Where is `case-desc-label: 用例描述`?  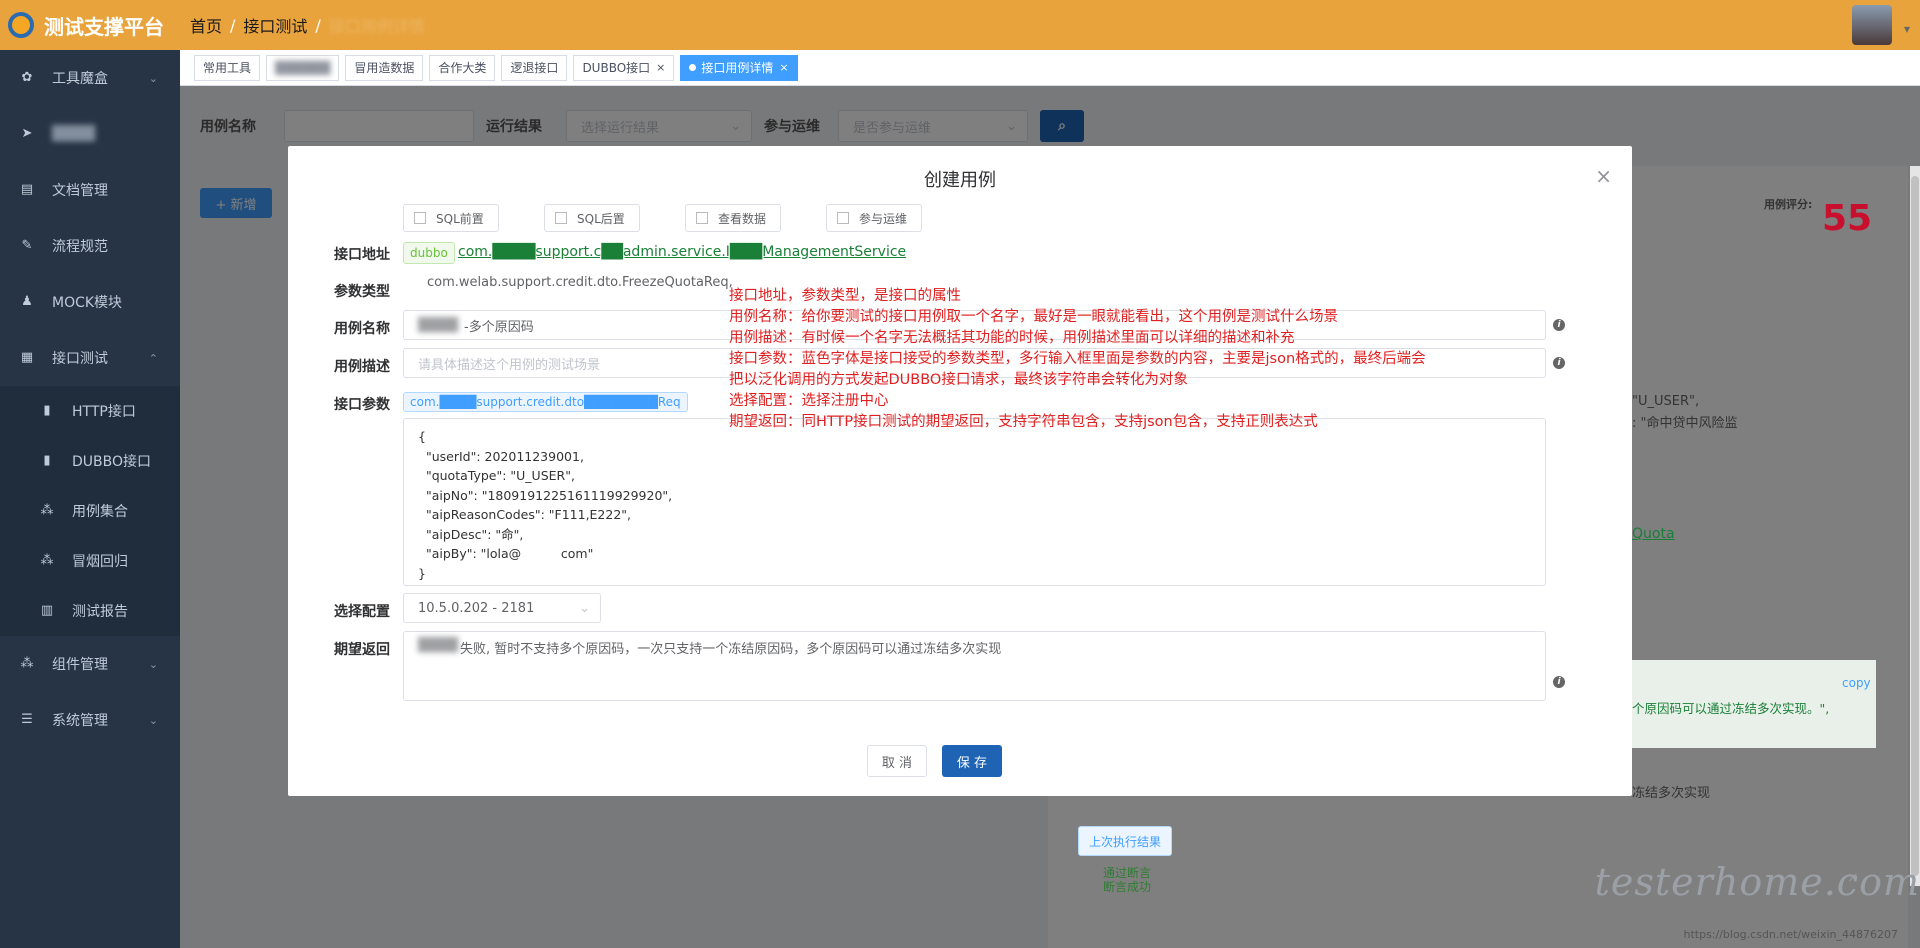
case-desc-label: 用例描述 is located at coordinates (362, 367).